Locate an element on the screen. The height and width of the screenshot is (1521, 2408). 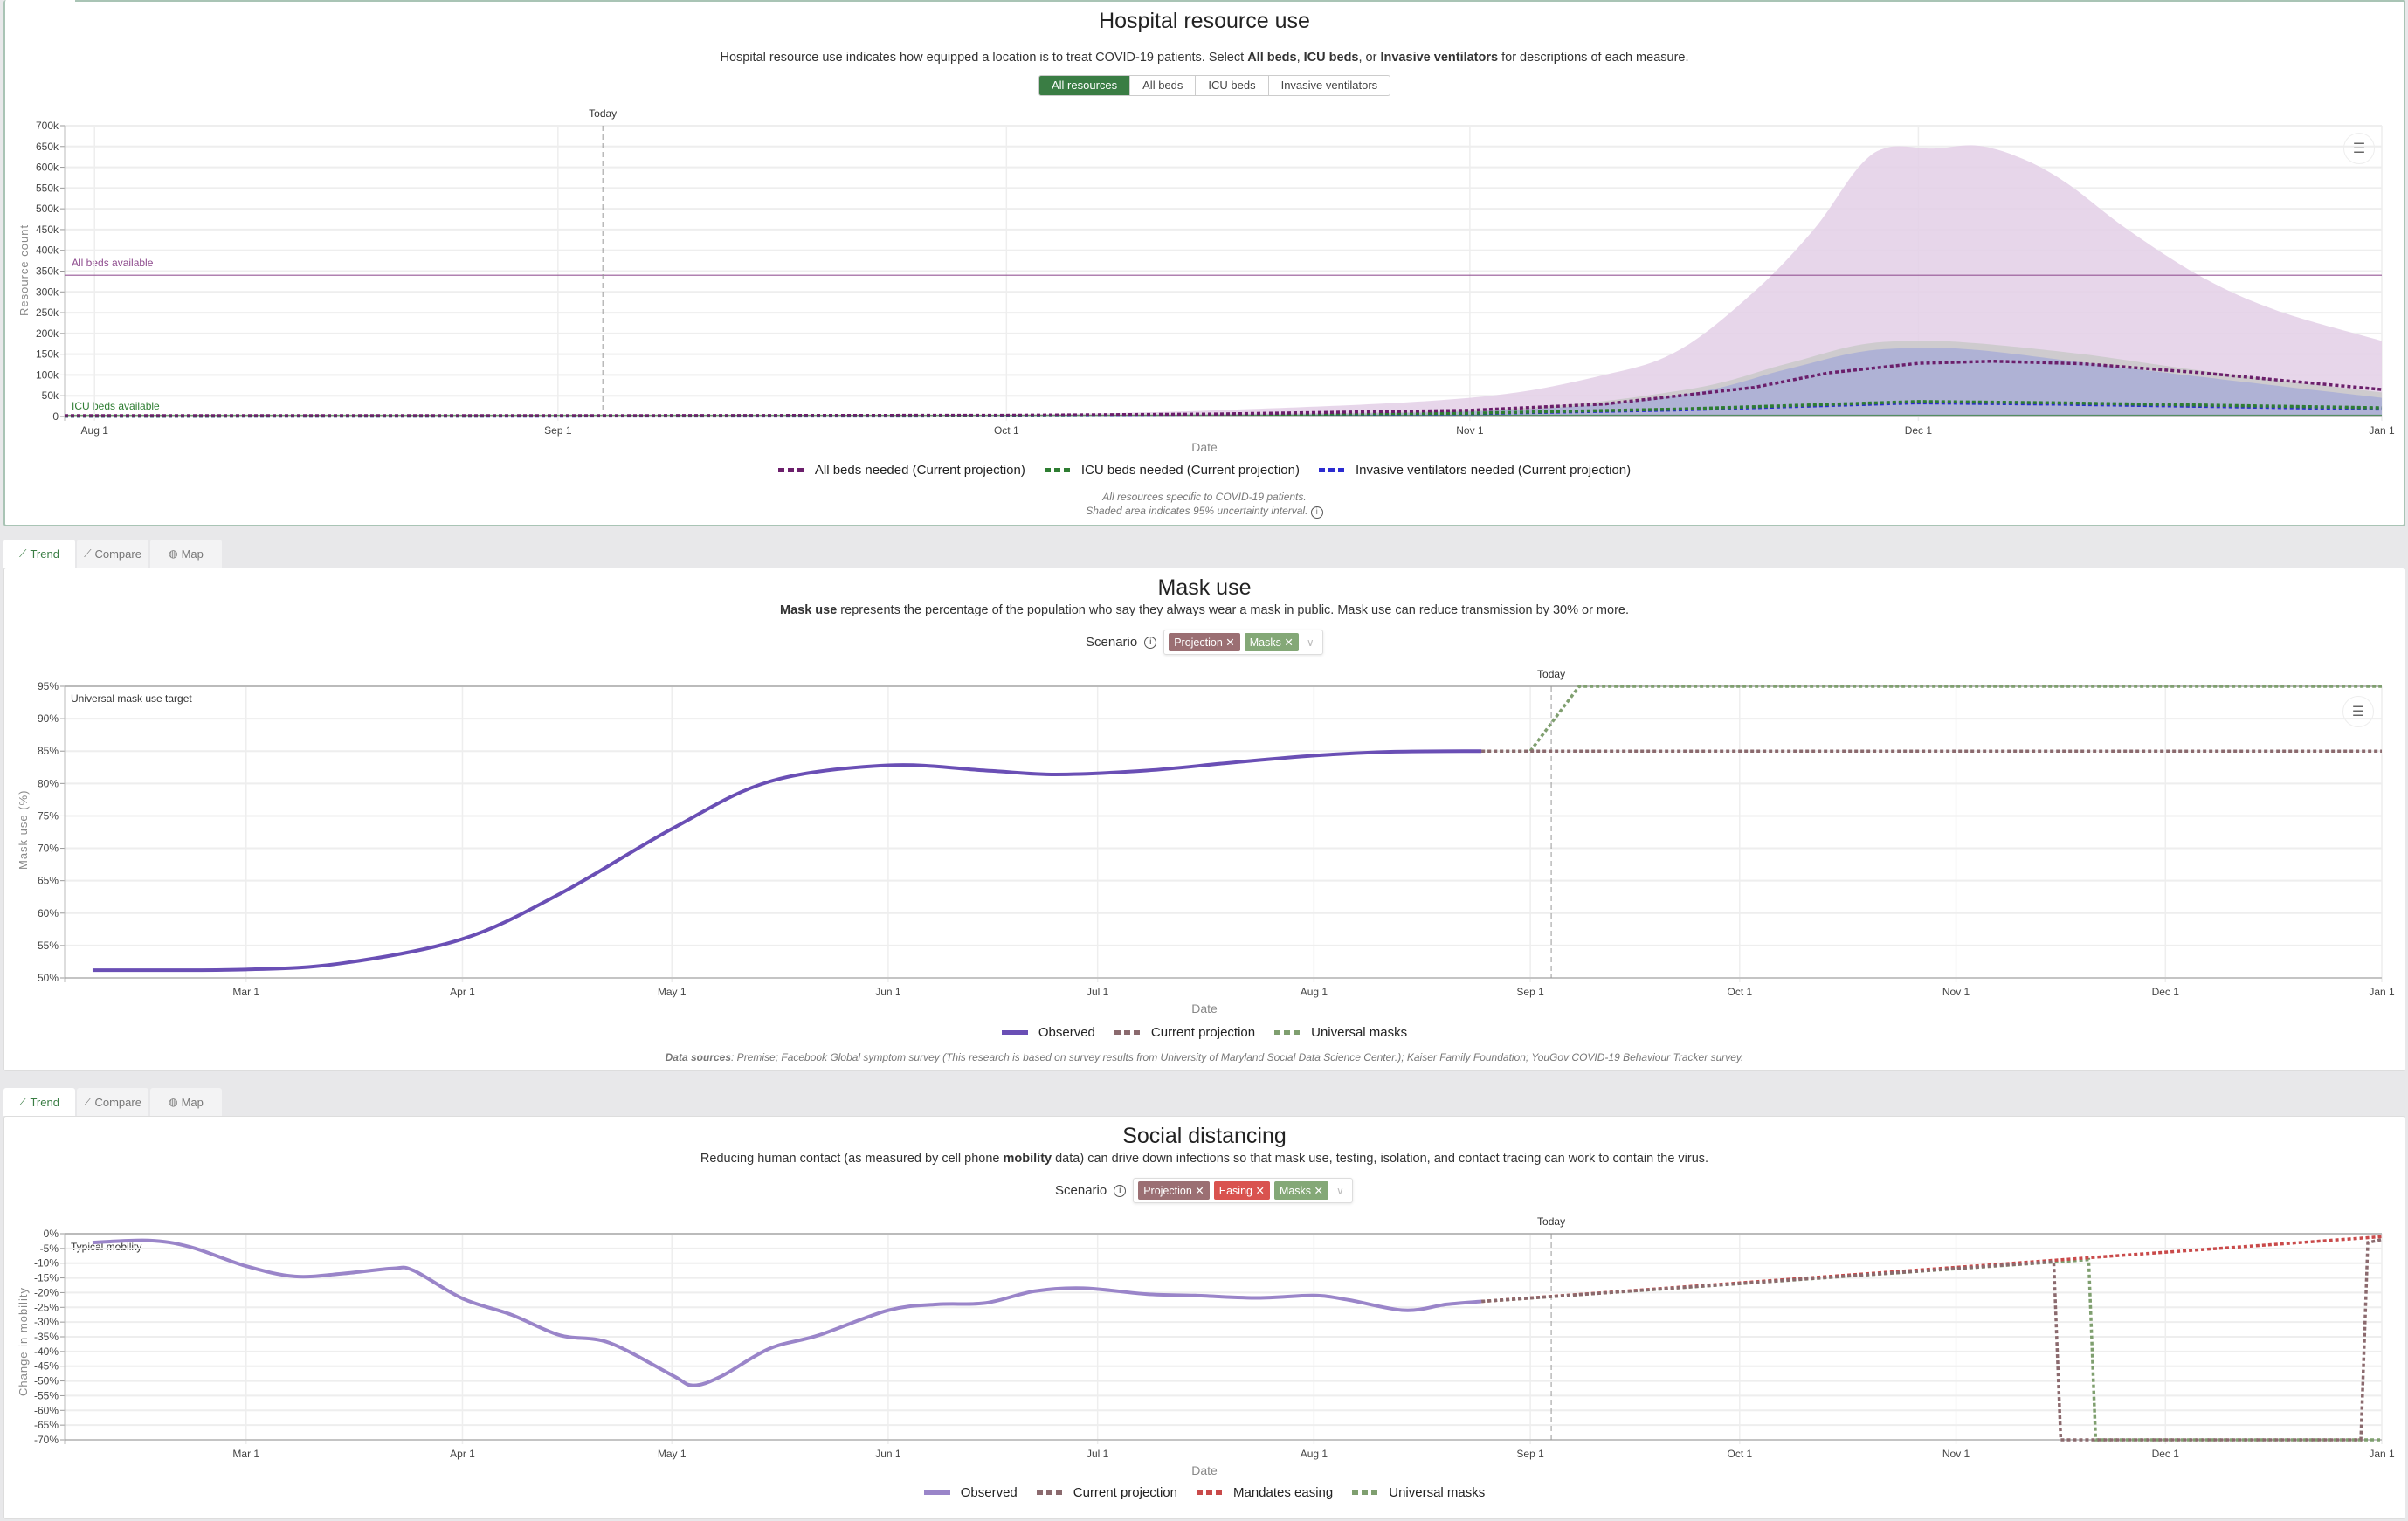
resource-button-invasive-ventilators: Invasive ventilators is located at coordinates (1329, 85).